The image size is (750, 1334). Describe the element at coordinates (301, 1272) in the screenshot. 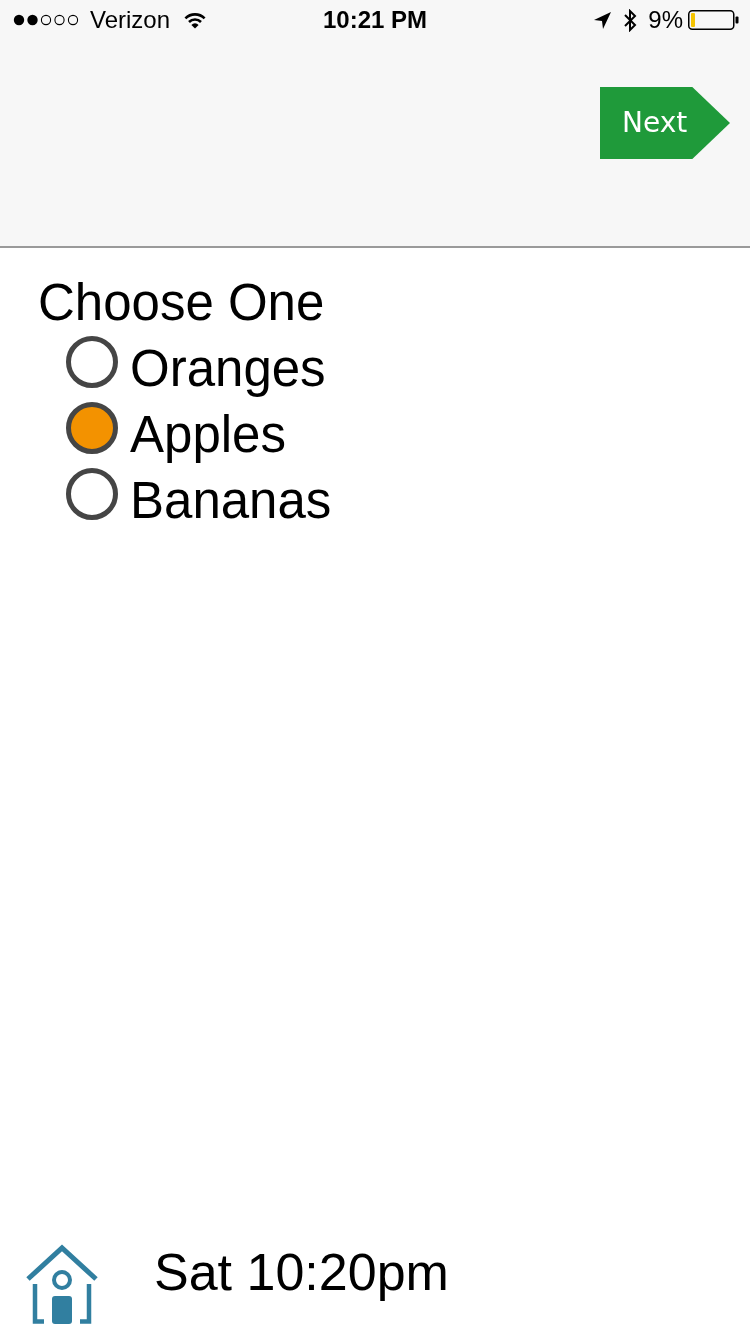

I see `timestamp: Sat 10:20pm` at that location.